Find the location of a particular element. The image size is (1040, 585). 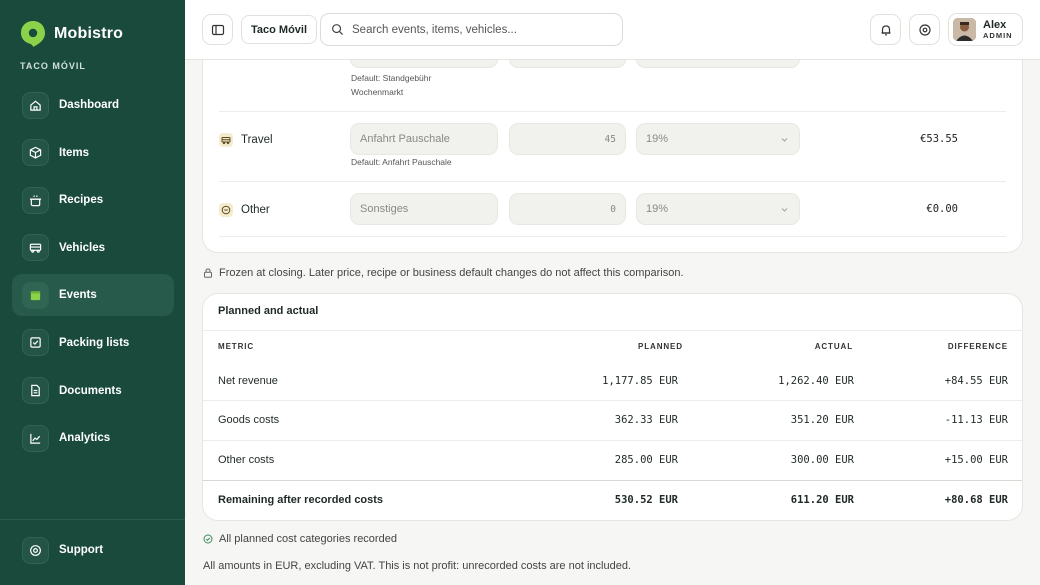

sidebar-item-packing-lists: Packing lists is located at coordinates (93, 343).